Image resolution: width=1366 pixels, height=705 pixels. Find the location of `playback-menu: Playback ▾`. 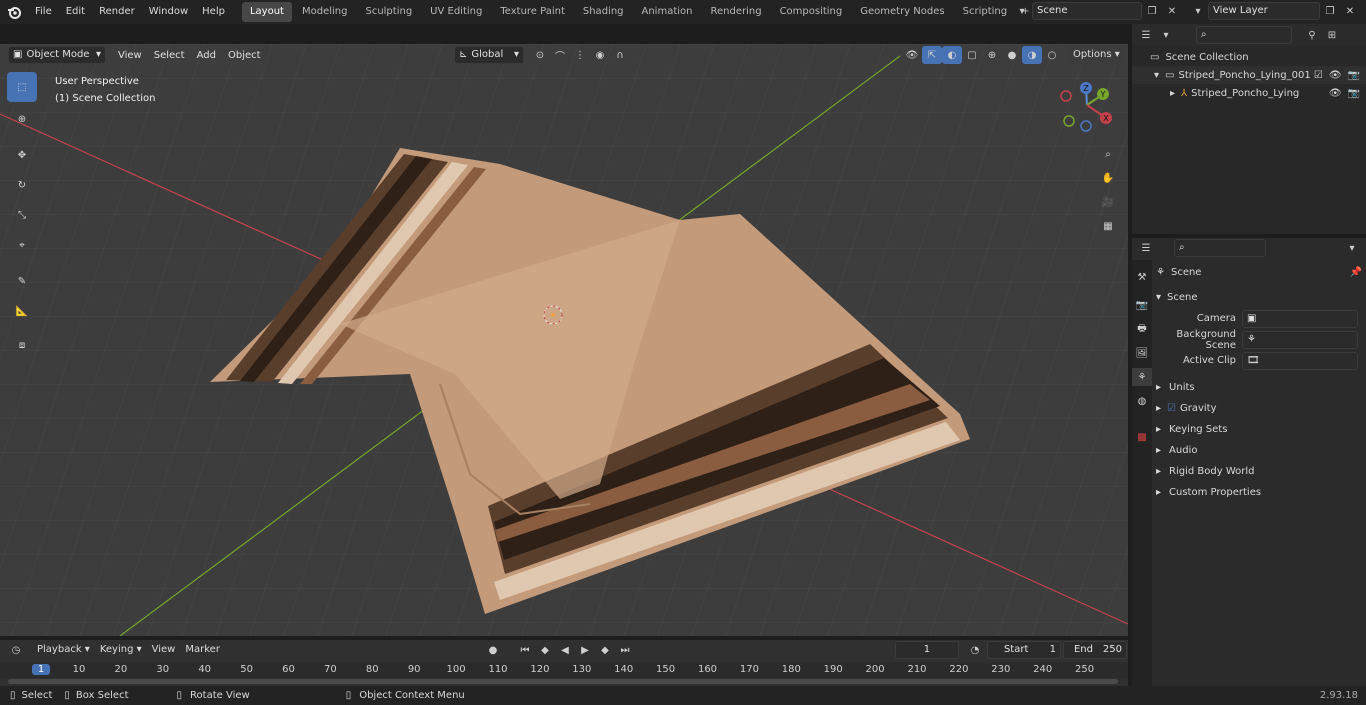

playback-menu: Playback ▾ is located at coordinates (63, 650).